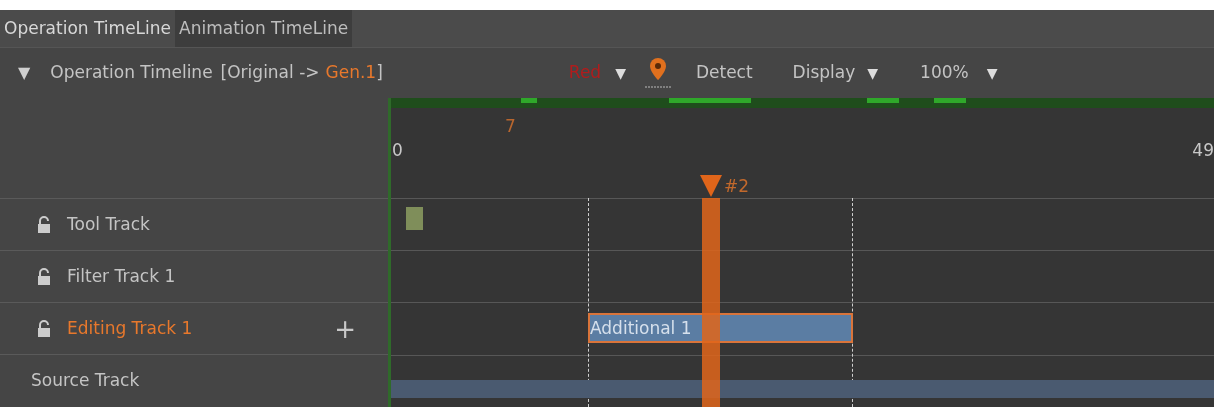  Describe the element at coordinates (414, 218) in the screenshot. I see `tool-clip` at that location.